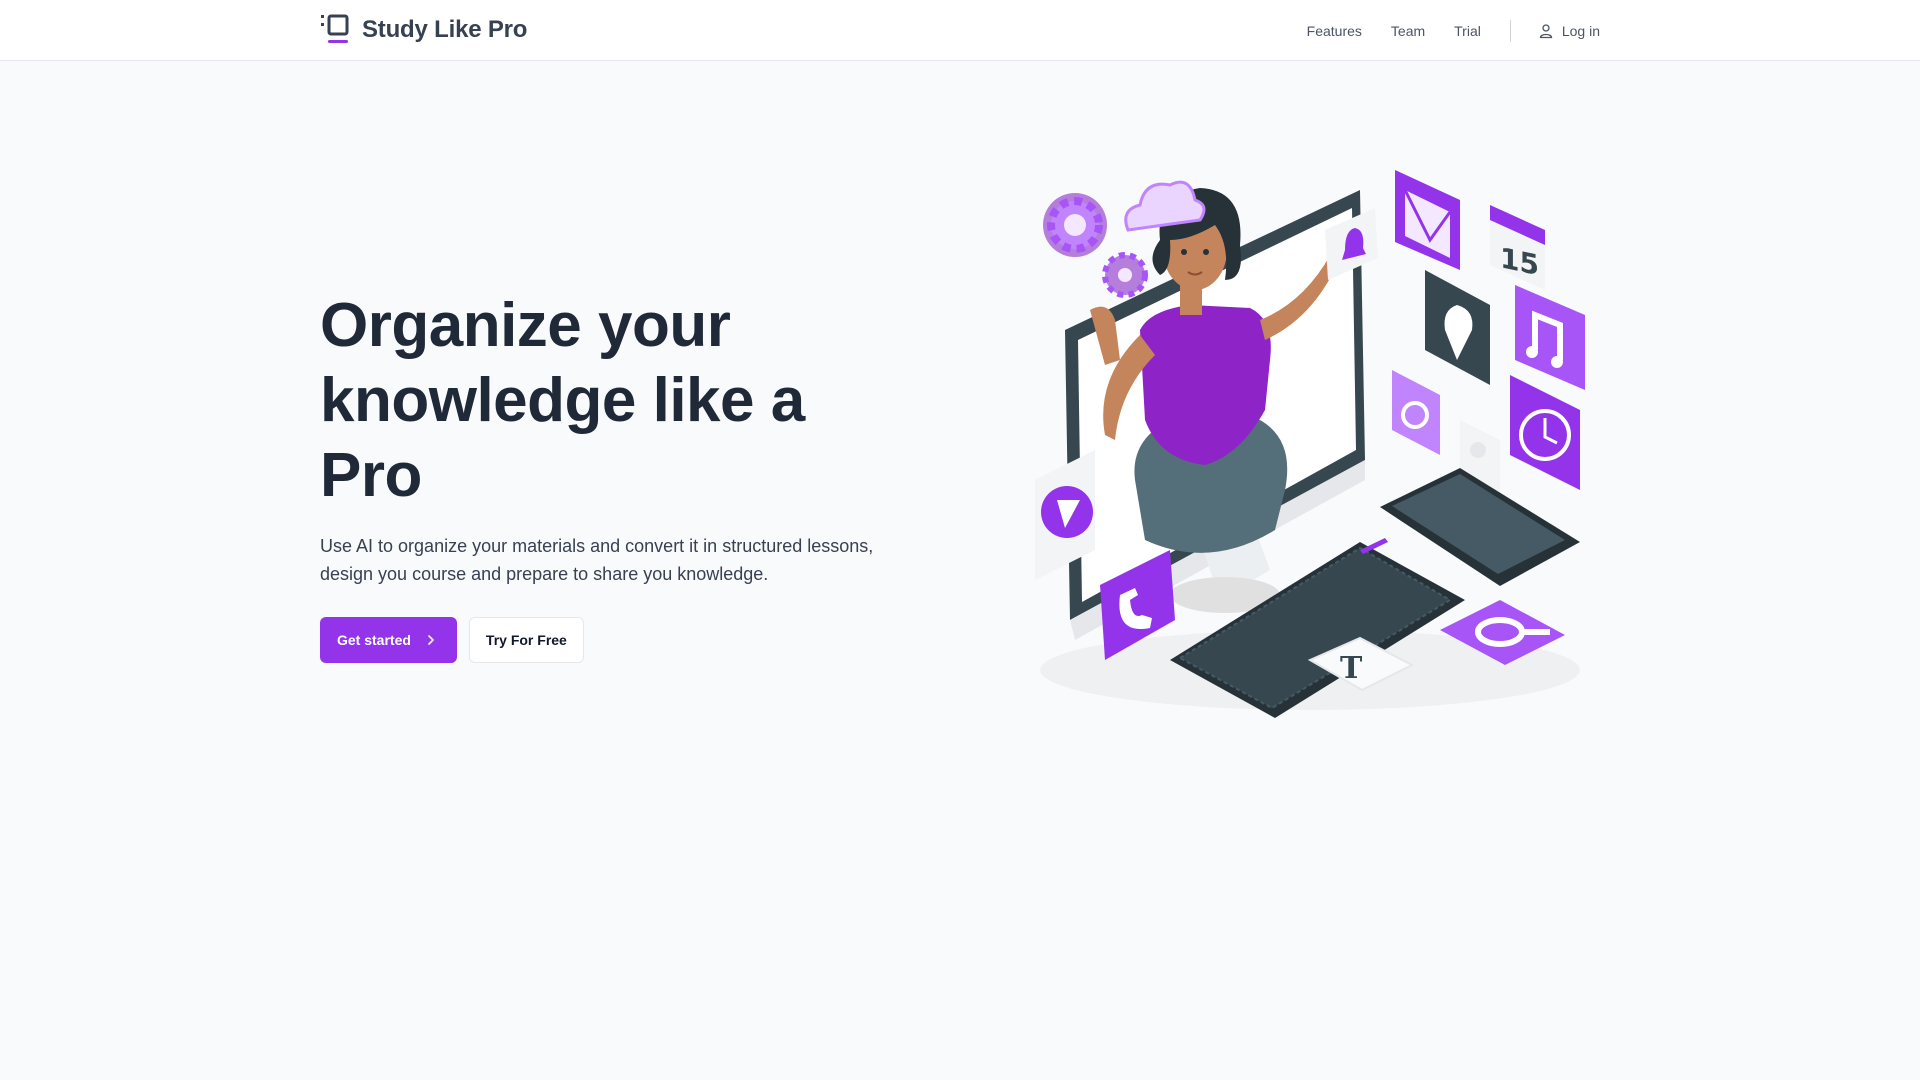 The width and height of the screenshot is (1920, 1080). I want to click on music-icon, so click(1550, 337).